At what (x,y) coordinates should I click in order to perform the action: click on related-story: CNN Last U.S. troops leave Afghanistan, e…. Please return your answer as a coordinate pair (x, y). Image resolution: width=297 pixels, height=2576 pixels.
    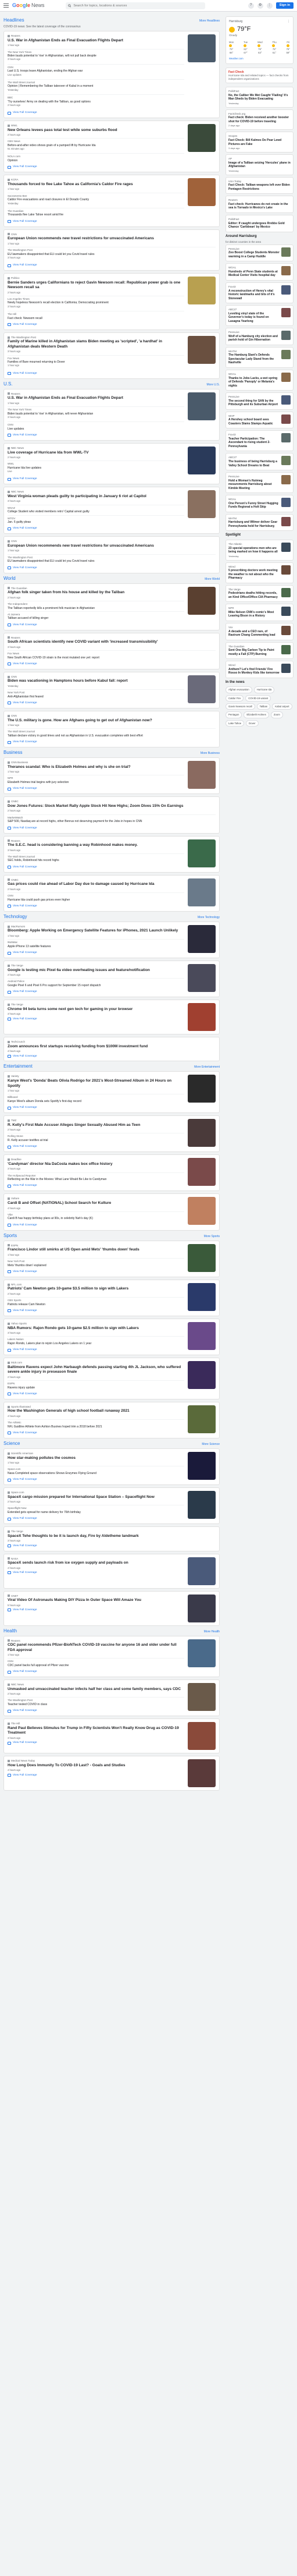
    Looking at the image, I should click on (96, 71).